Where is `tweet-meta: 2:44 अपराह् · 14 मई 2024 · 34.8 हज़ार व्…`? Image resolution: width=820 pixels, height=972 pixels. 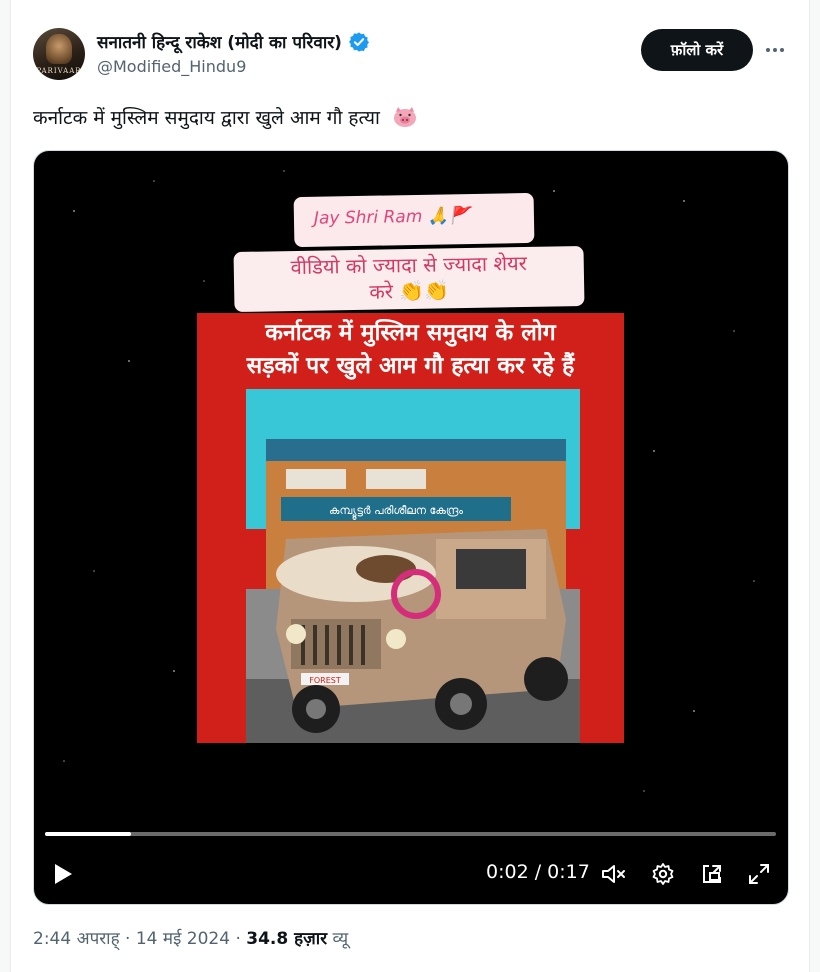 tweet-meta: 2:44 अपराह् · 14 मई 2024 · 34.8 हज़ार व्… is located at coordinates (190, 937).